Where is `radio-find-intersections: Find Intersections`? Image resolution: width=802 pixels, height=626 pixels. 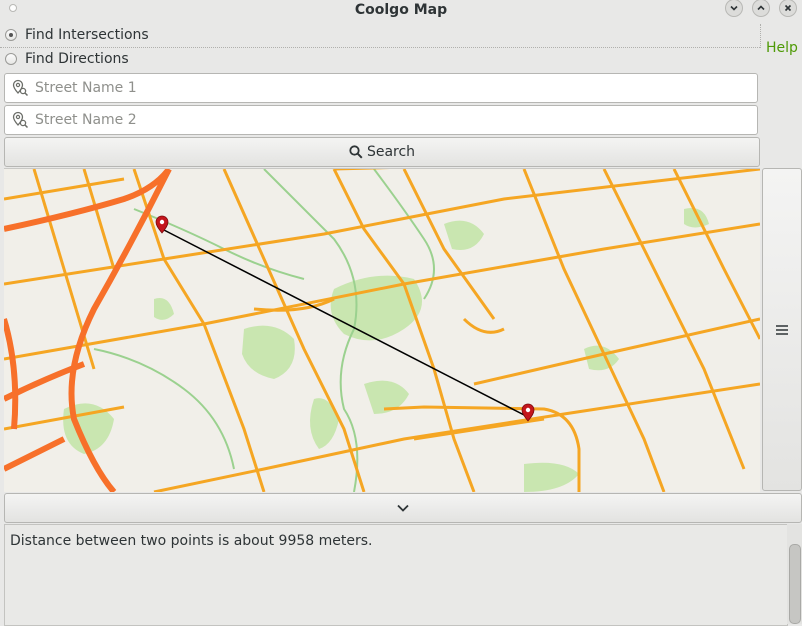
radio-find-intersections: Find Intersections is located at coordinates (74, 35).